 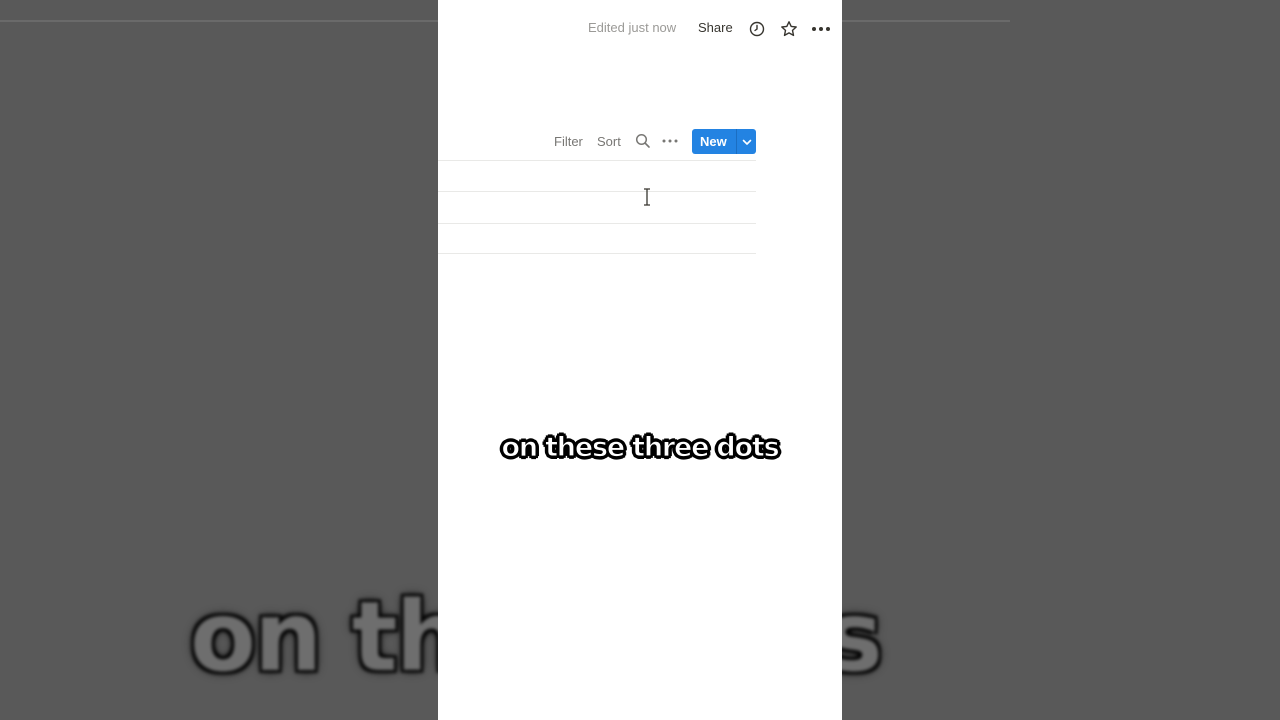 What do you see at coordinates (821, 29) in the screenshot?
I see `more-horizontal-icon` at bounding box center [821, 29].